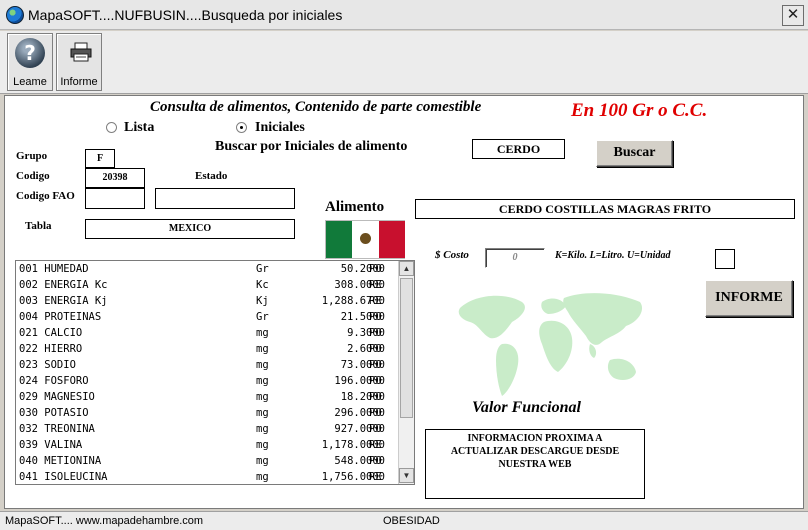  I want to click on radio-iniciales-label: Iniciales, so click(280, 127).